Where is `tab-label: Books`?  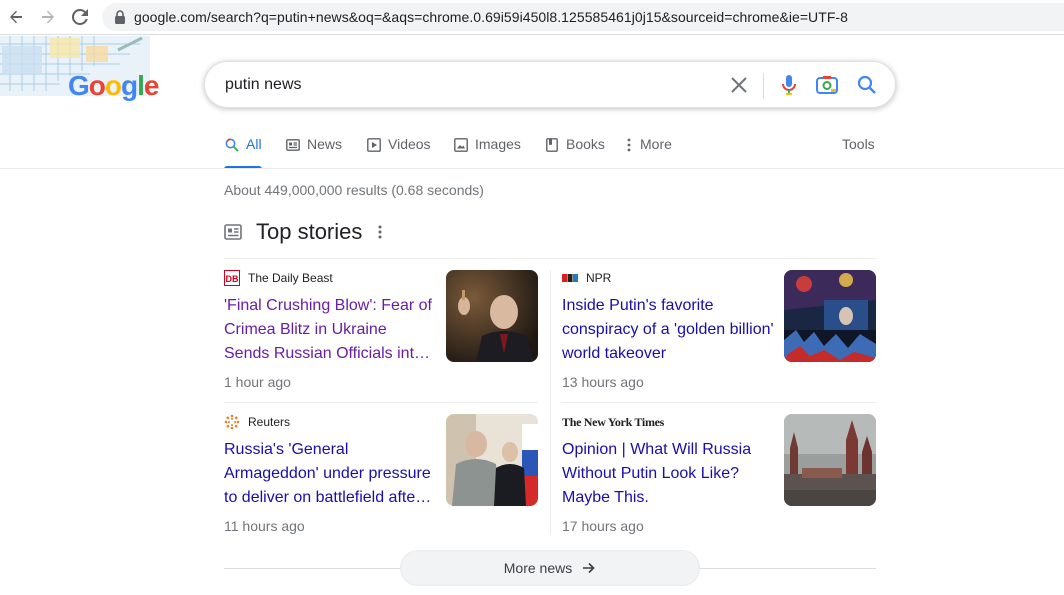 tab-label: Books is located at coordinates (585, 144).